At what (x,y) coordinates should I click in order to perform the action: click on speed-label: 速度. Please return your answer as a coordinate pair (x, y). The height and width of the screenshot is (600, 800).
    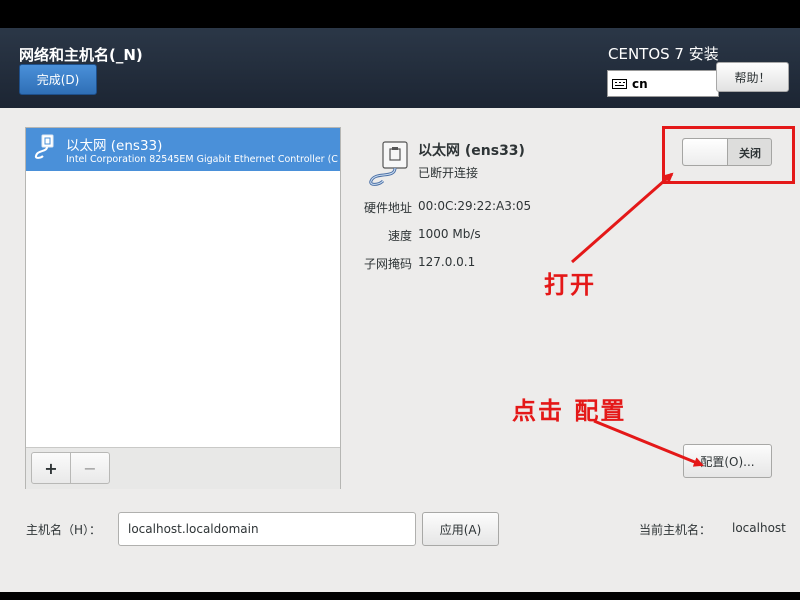
    Looking at the image, I should click on (399, 236).